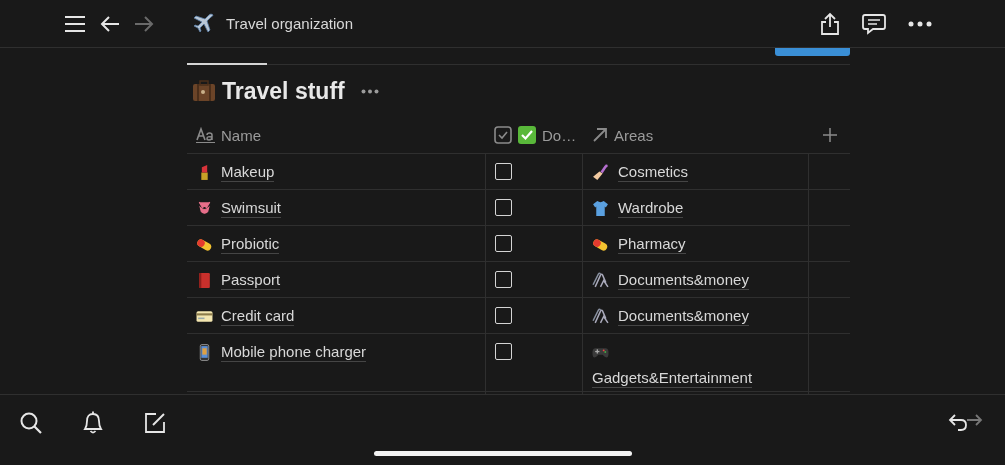  What do you see at coordinates (251, 208) in the screenshot?
I see `item-name: Swimsuit` at bounding box center [251, 208].